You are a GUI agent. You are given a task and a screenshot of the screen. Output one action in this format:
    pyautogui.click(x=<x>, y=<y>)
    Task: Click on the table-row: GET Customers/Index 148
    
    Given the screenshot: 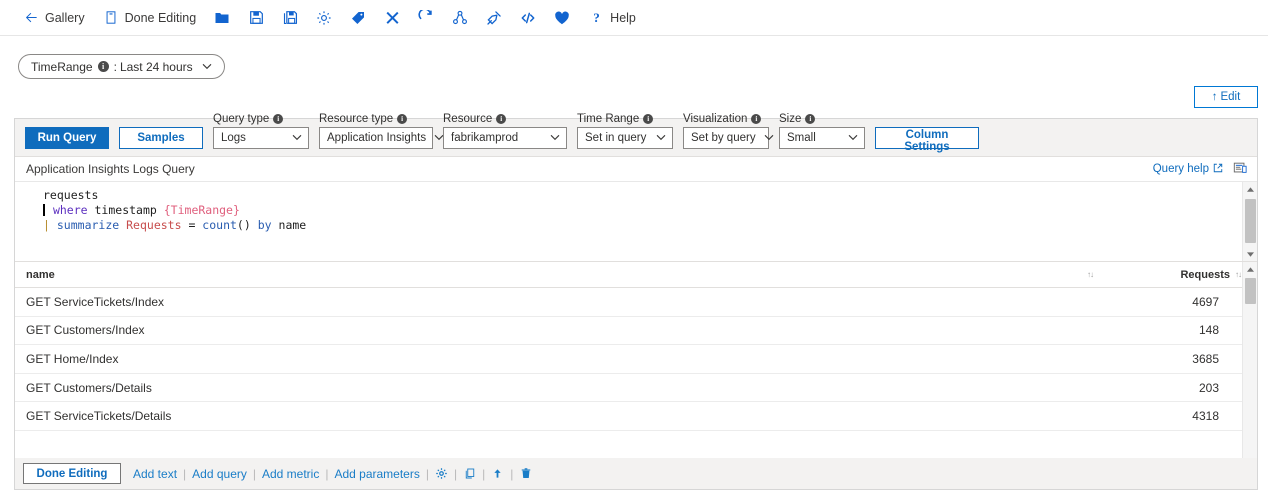 What is the action you would take?
    pyautogui.click(x=636, y=331)
    